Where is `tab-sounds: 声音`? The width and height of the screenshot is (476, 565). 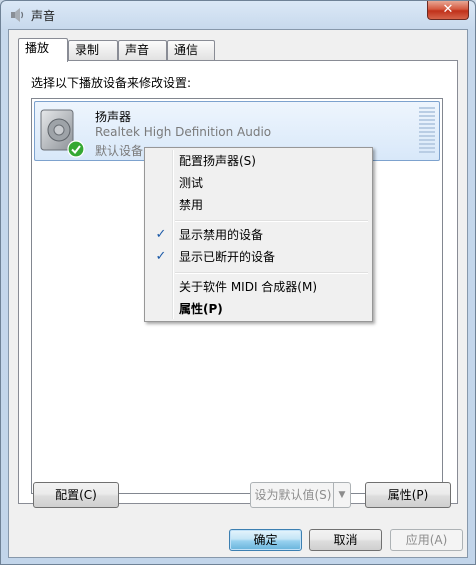 tab-sounds: 声音 is located at coordinates (142, 50).